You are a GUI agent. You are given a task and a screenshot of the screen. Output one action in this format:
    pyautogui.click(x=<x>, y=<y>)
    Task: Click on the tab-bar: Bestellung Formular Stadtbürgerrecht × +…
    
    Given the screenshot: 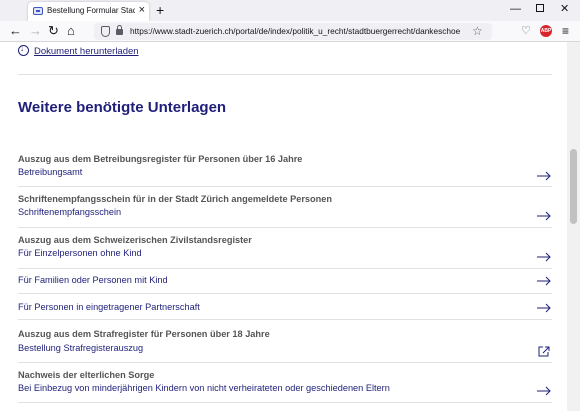 What is the action you would take?
    pyautogui.click(x=290, y=10)
    